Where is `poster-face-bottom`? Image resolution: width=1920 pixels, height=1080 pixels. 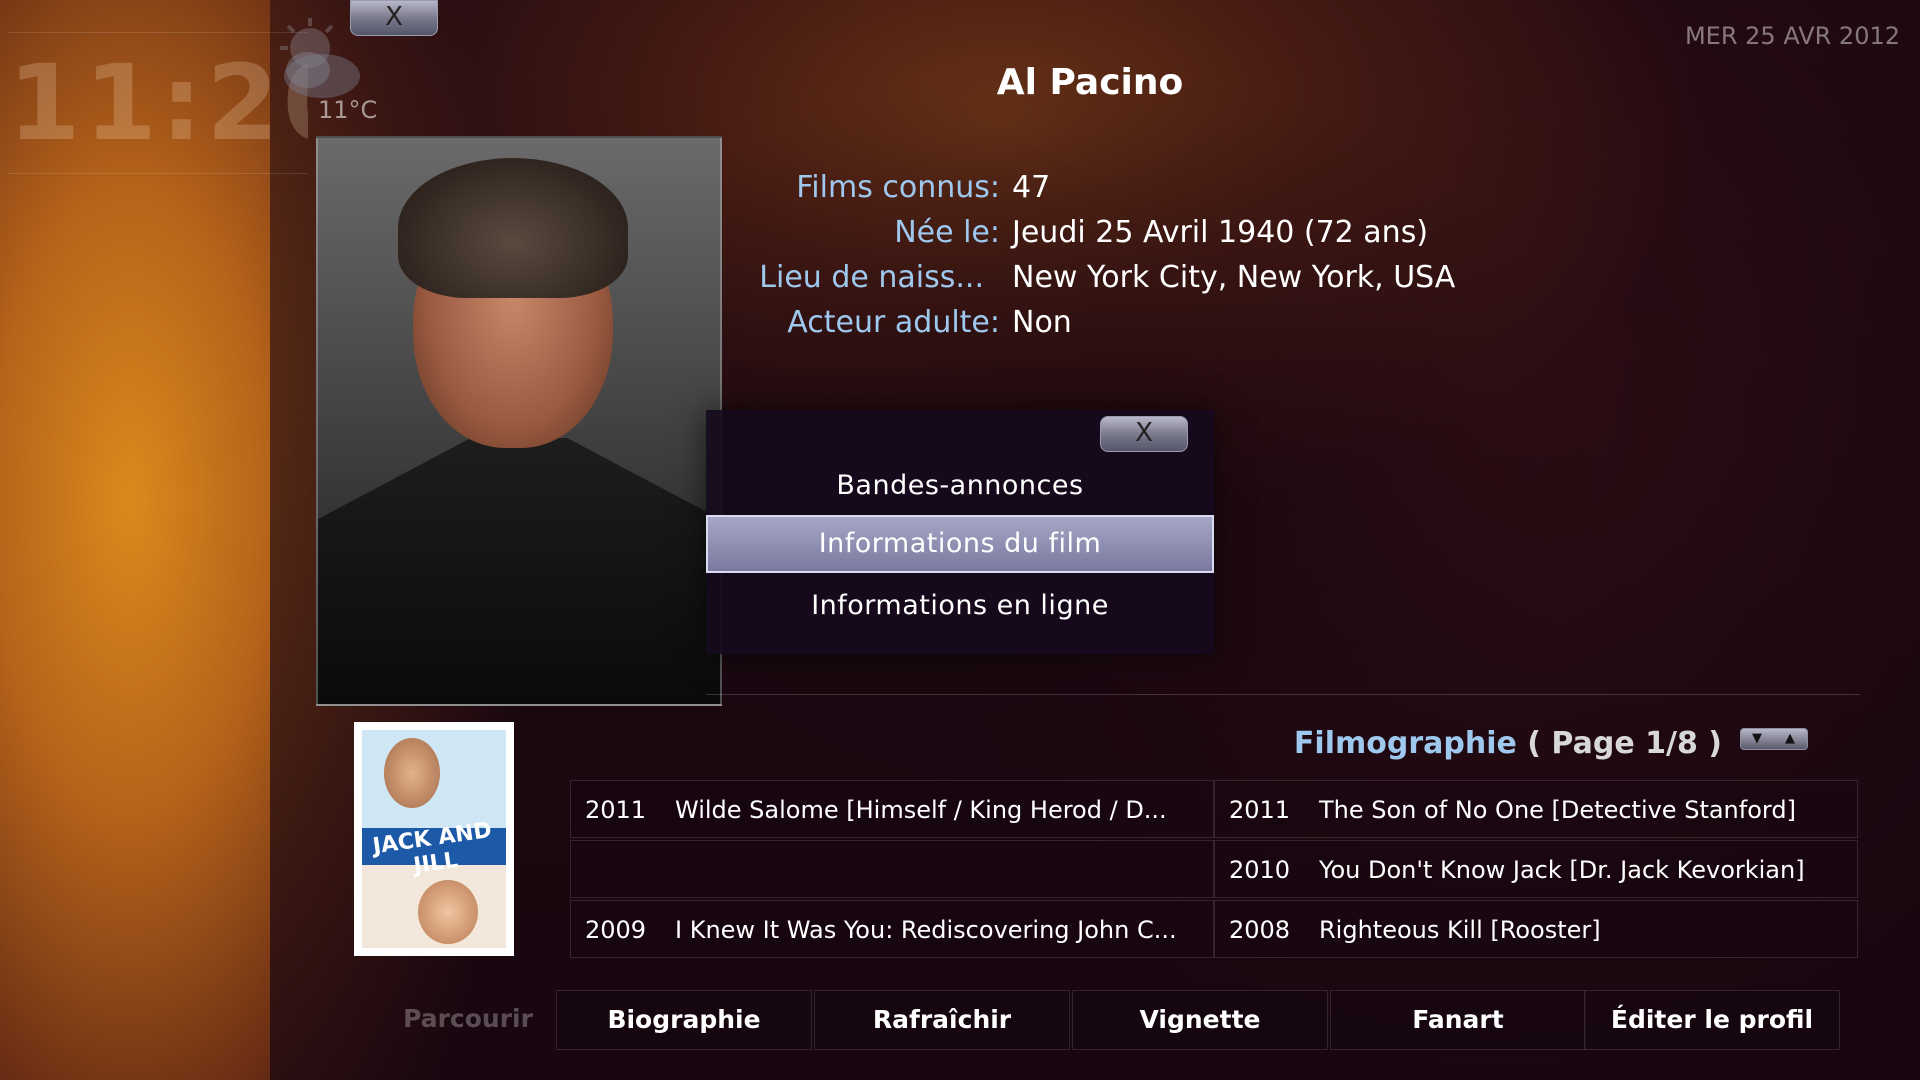 poster-face-bottom is located at coordinates (448, 912).